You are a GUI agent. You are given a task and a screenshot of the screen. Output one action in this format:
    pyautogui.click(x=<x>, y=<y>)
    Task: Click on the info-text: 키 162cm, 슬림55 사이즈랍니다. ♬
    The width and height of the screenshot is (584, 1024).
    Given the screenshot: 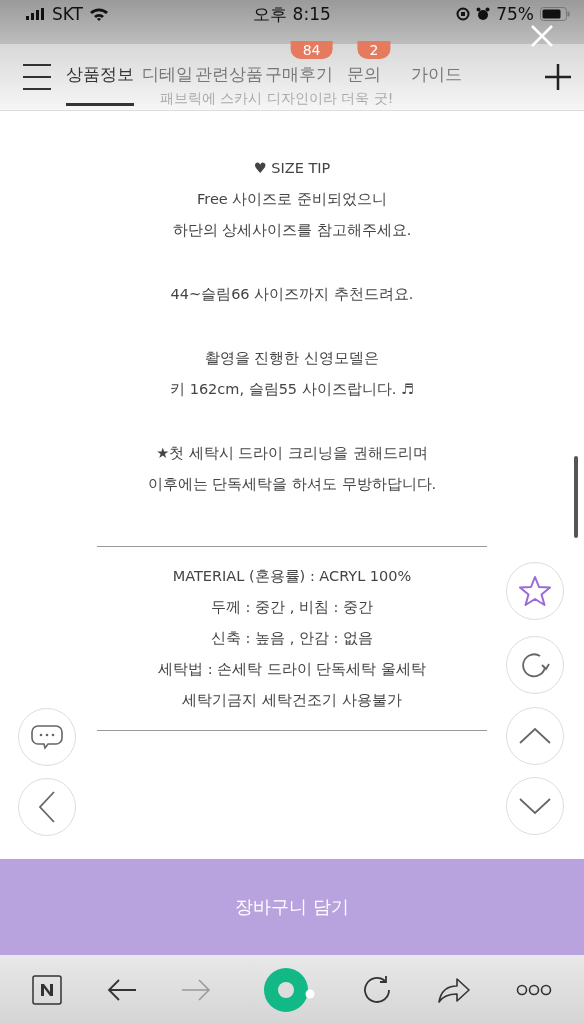 What is the action you would take?
    pyautogui.click(x=292, y=389)
    